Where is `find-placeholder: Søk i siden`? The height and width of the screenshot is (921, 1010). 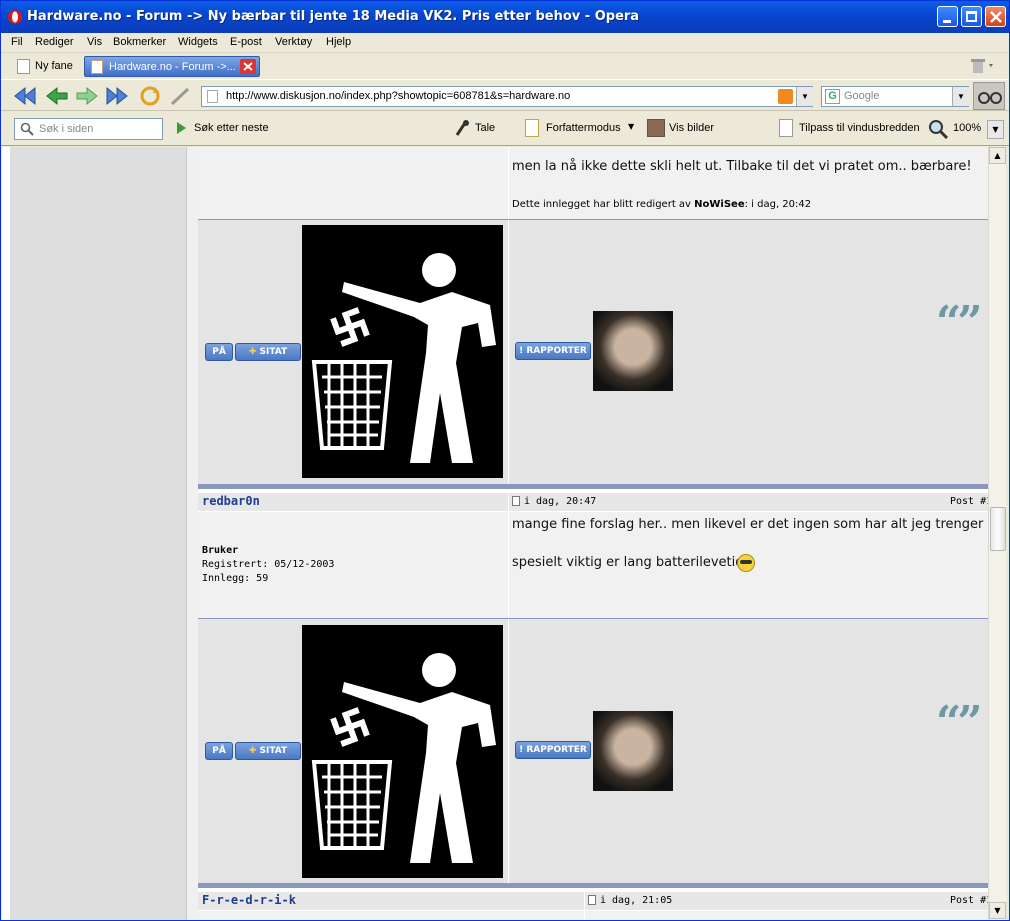
find-placeholder: Søk i siden is located at coordinates (66, 129).